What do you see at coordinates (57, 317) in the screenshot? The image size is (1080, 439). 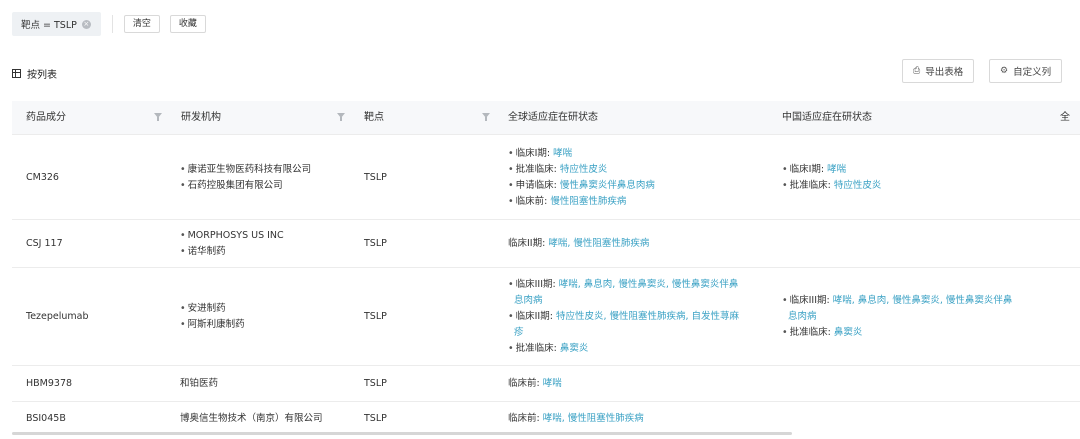 I see `drug-name-link: Tezepelumab` at bounding box center [57, 317].